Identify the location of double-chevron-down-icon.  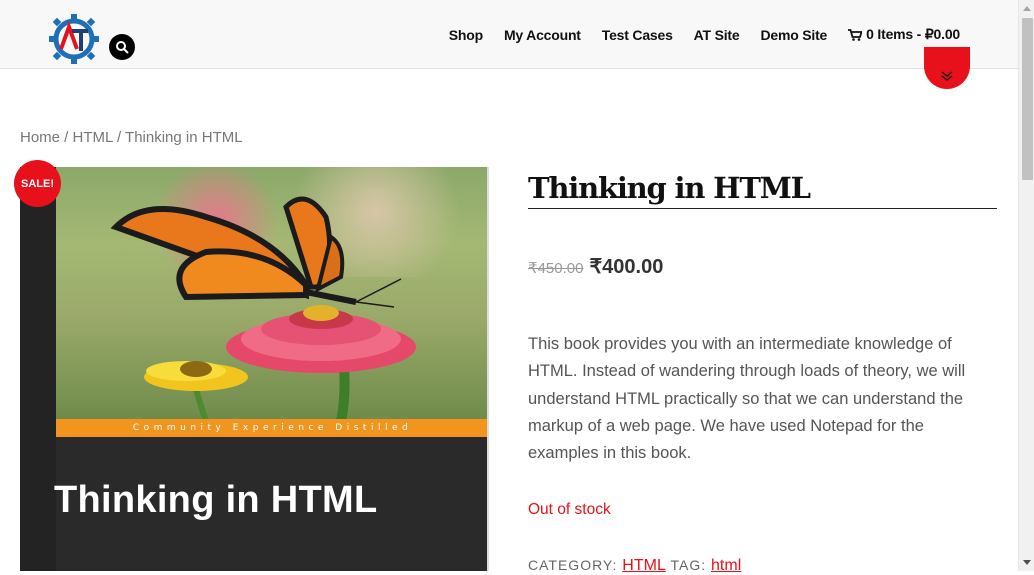
(947, 76).